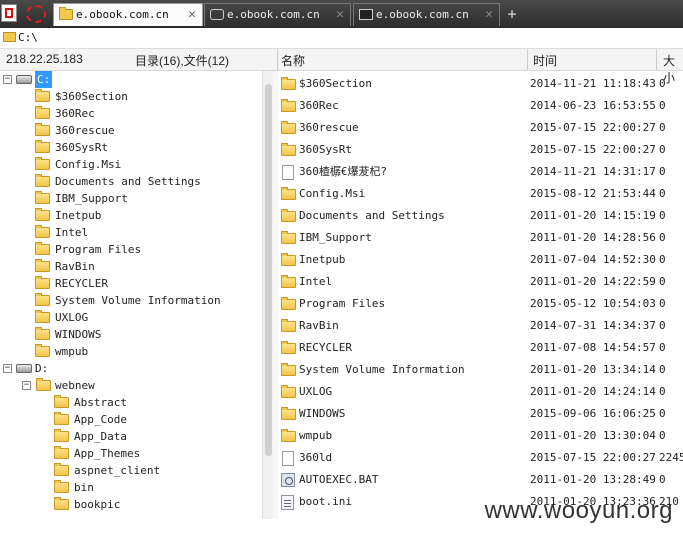 The width and height of the screenshot is (683, 542). What do you see at coordinates (512, 14) in the screenshot?
I see `new-tab-button: +` at bounding box center [512, 14].